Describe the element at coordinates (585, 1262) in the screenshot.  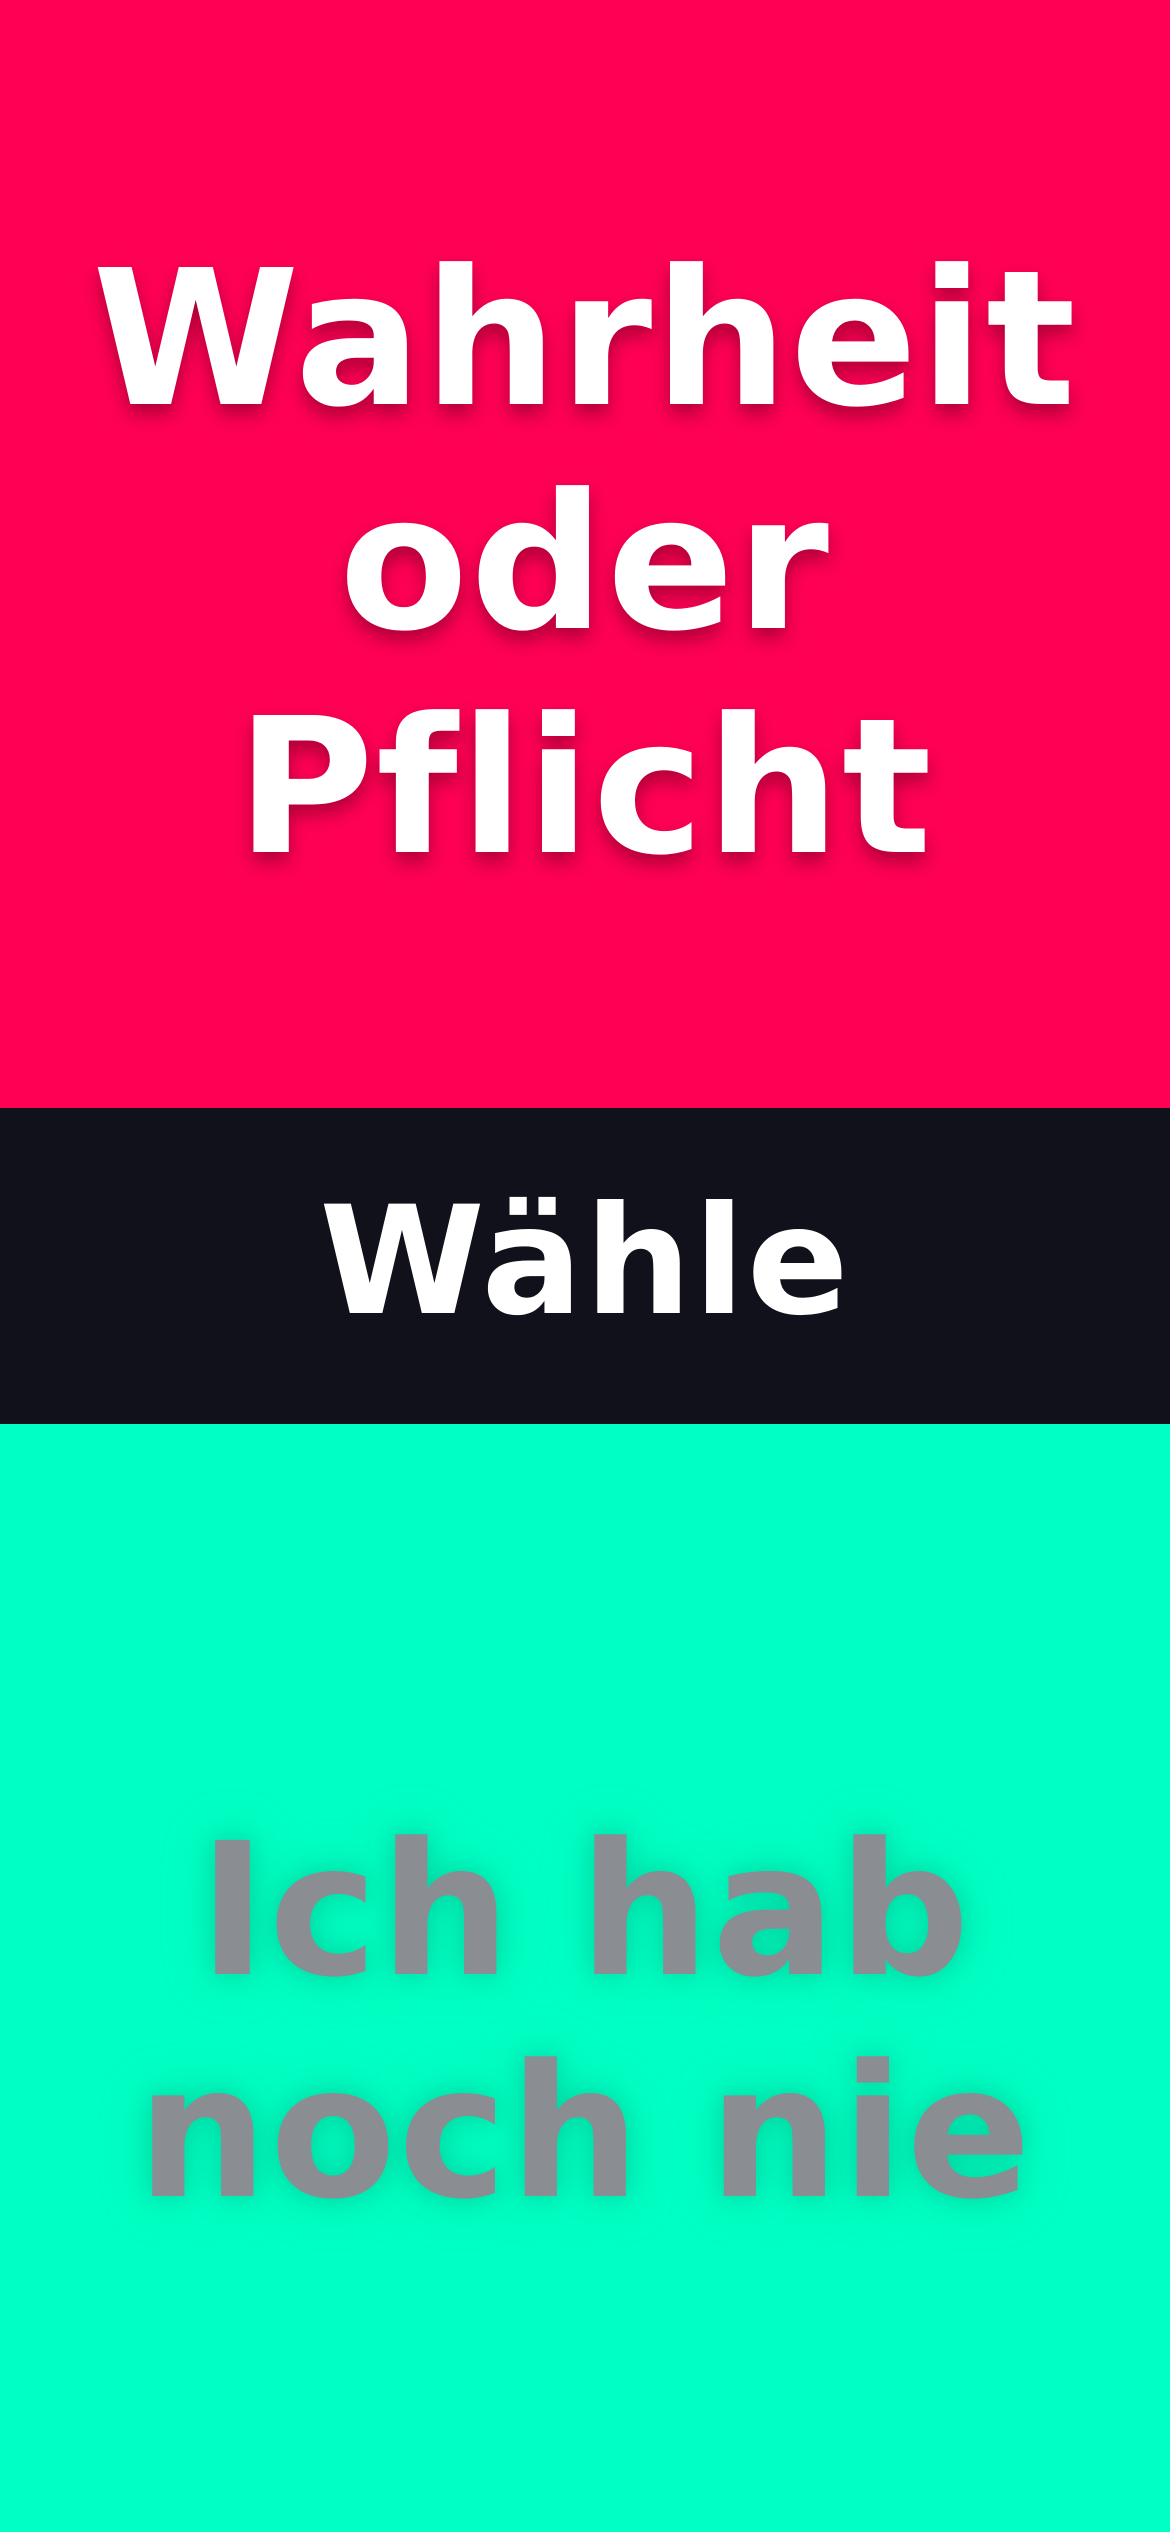
I see `choose-label: Wähle` at that location.